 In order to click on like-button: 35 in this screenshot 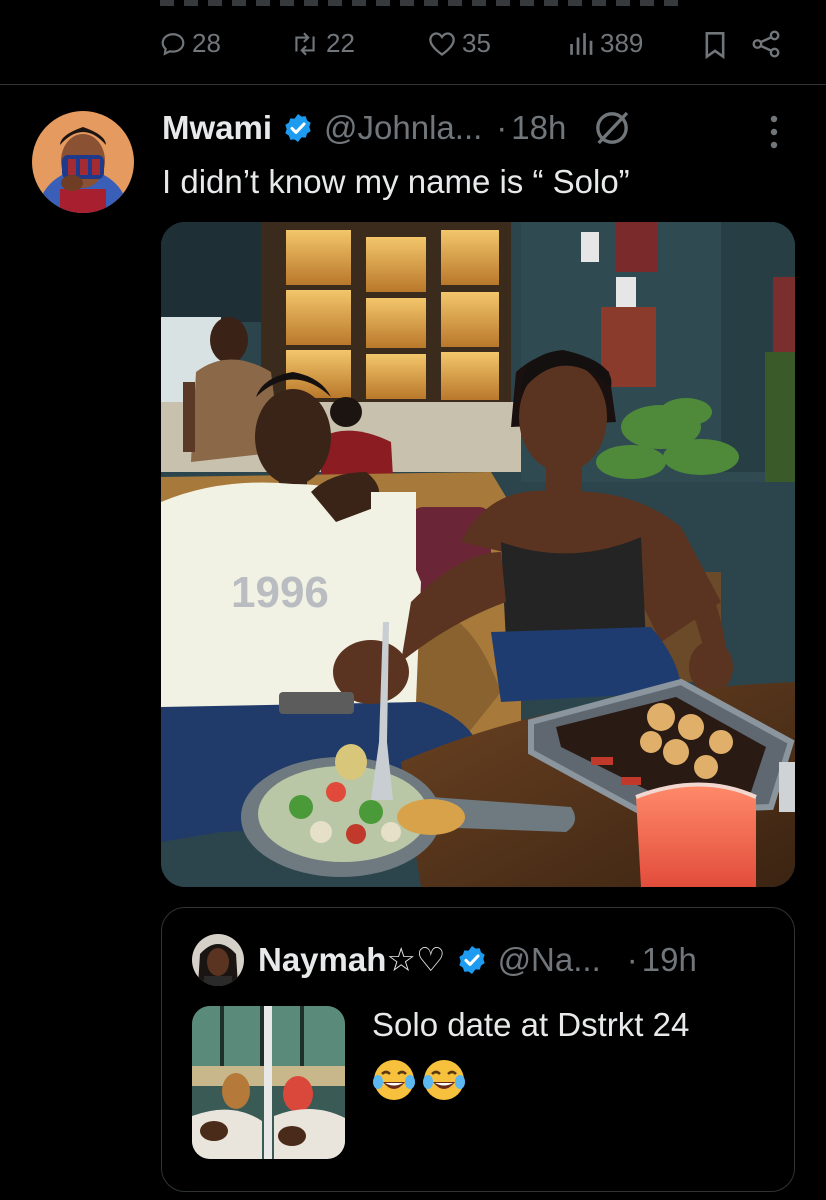, I will do `click(459, 43)`.